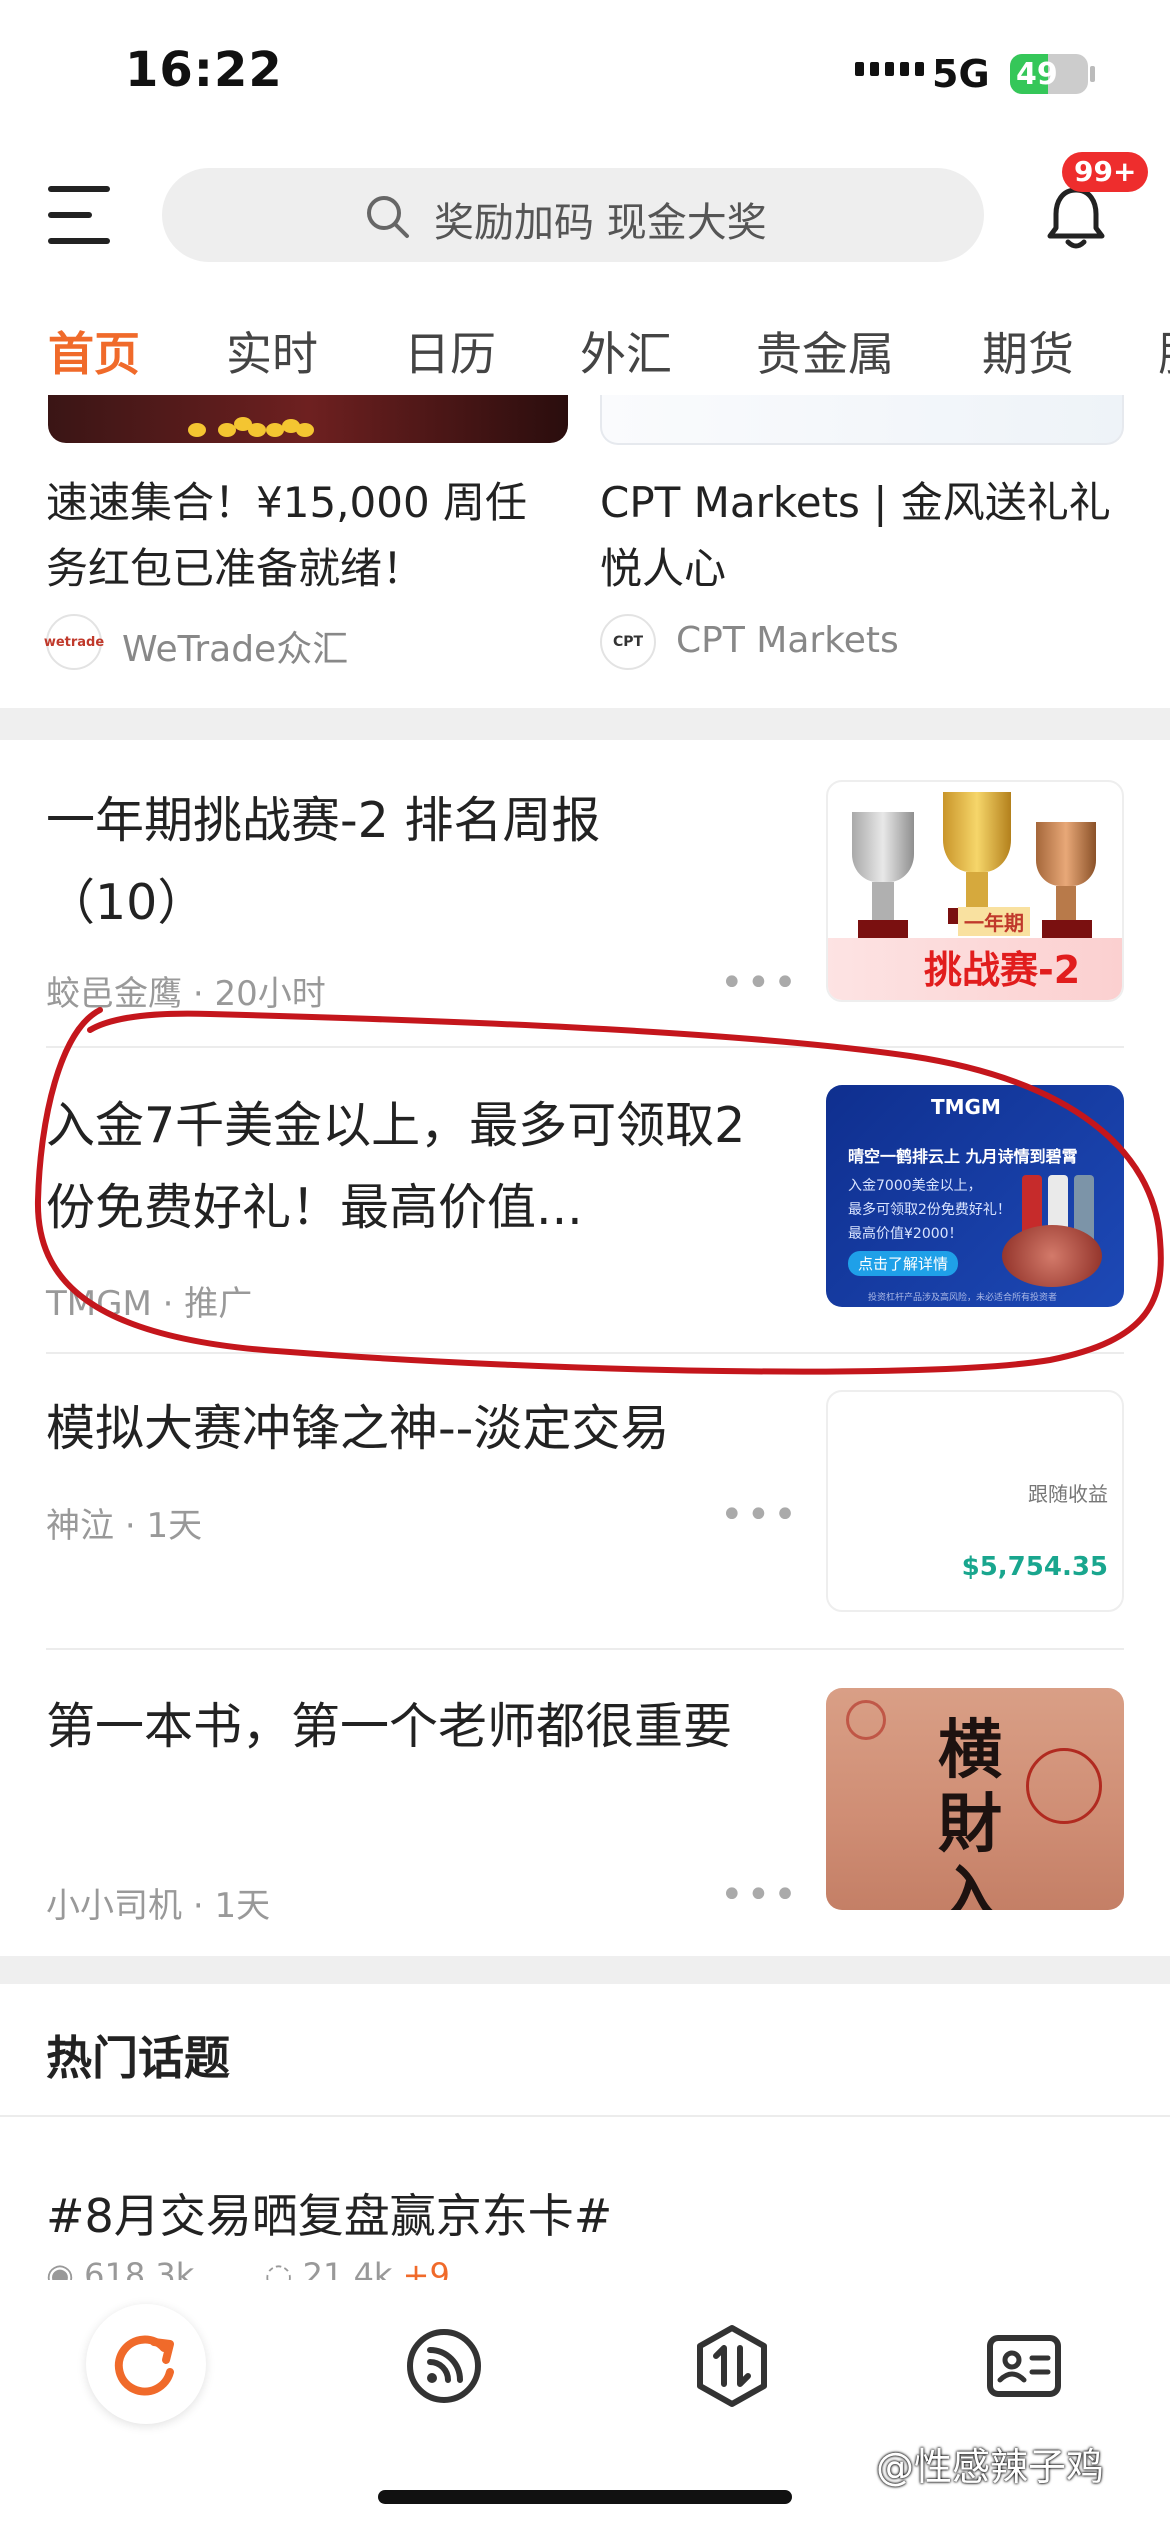 The image size is (1170, 2532). What do you see at coordinates (862, 420) in the screenshot?
I see `promo-image-cpt` at bounding box center [862, 420].